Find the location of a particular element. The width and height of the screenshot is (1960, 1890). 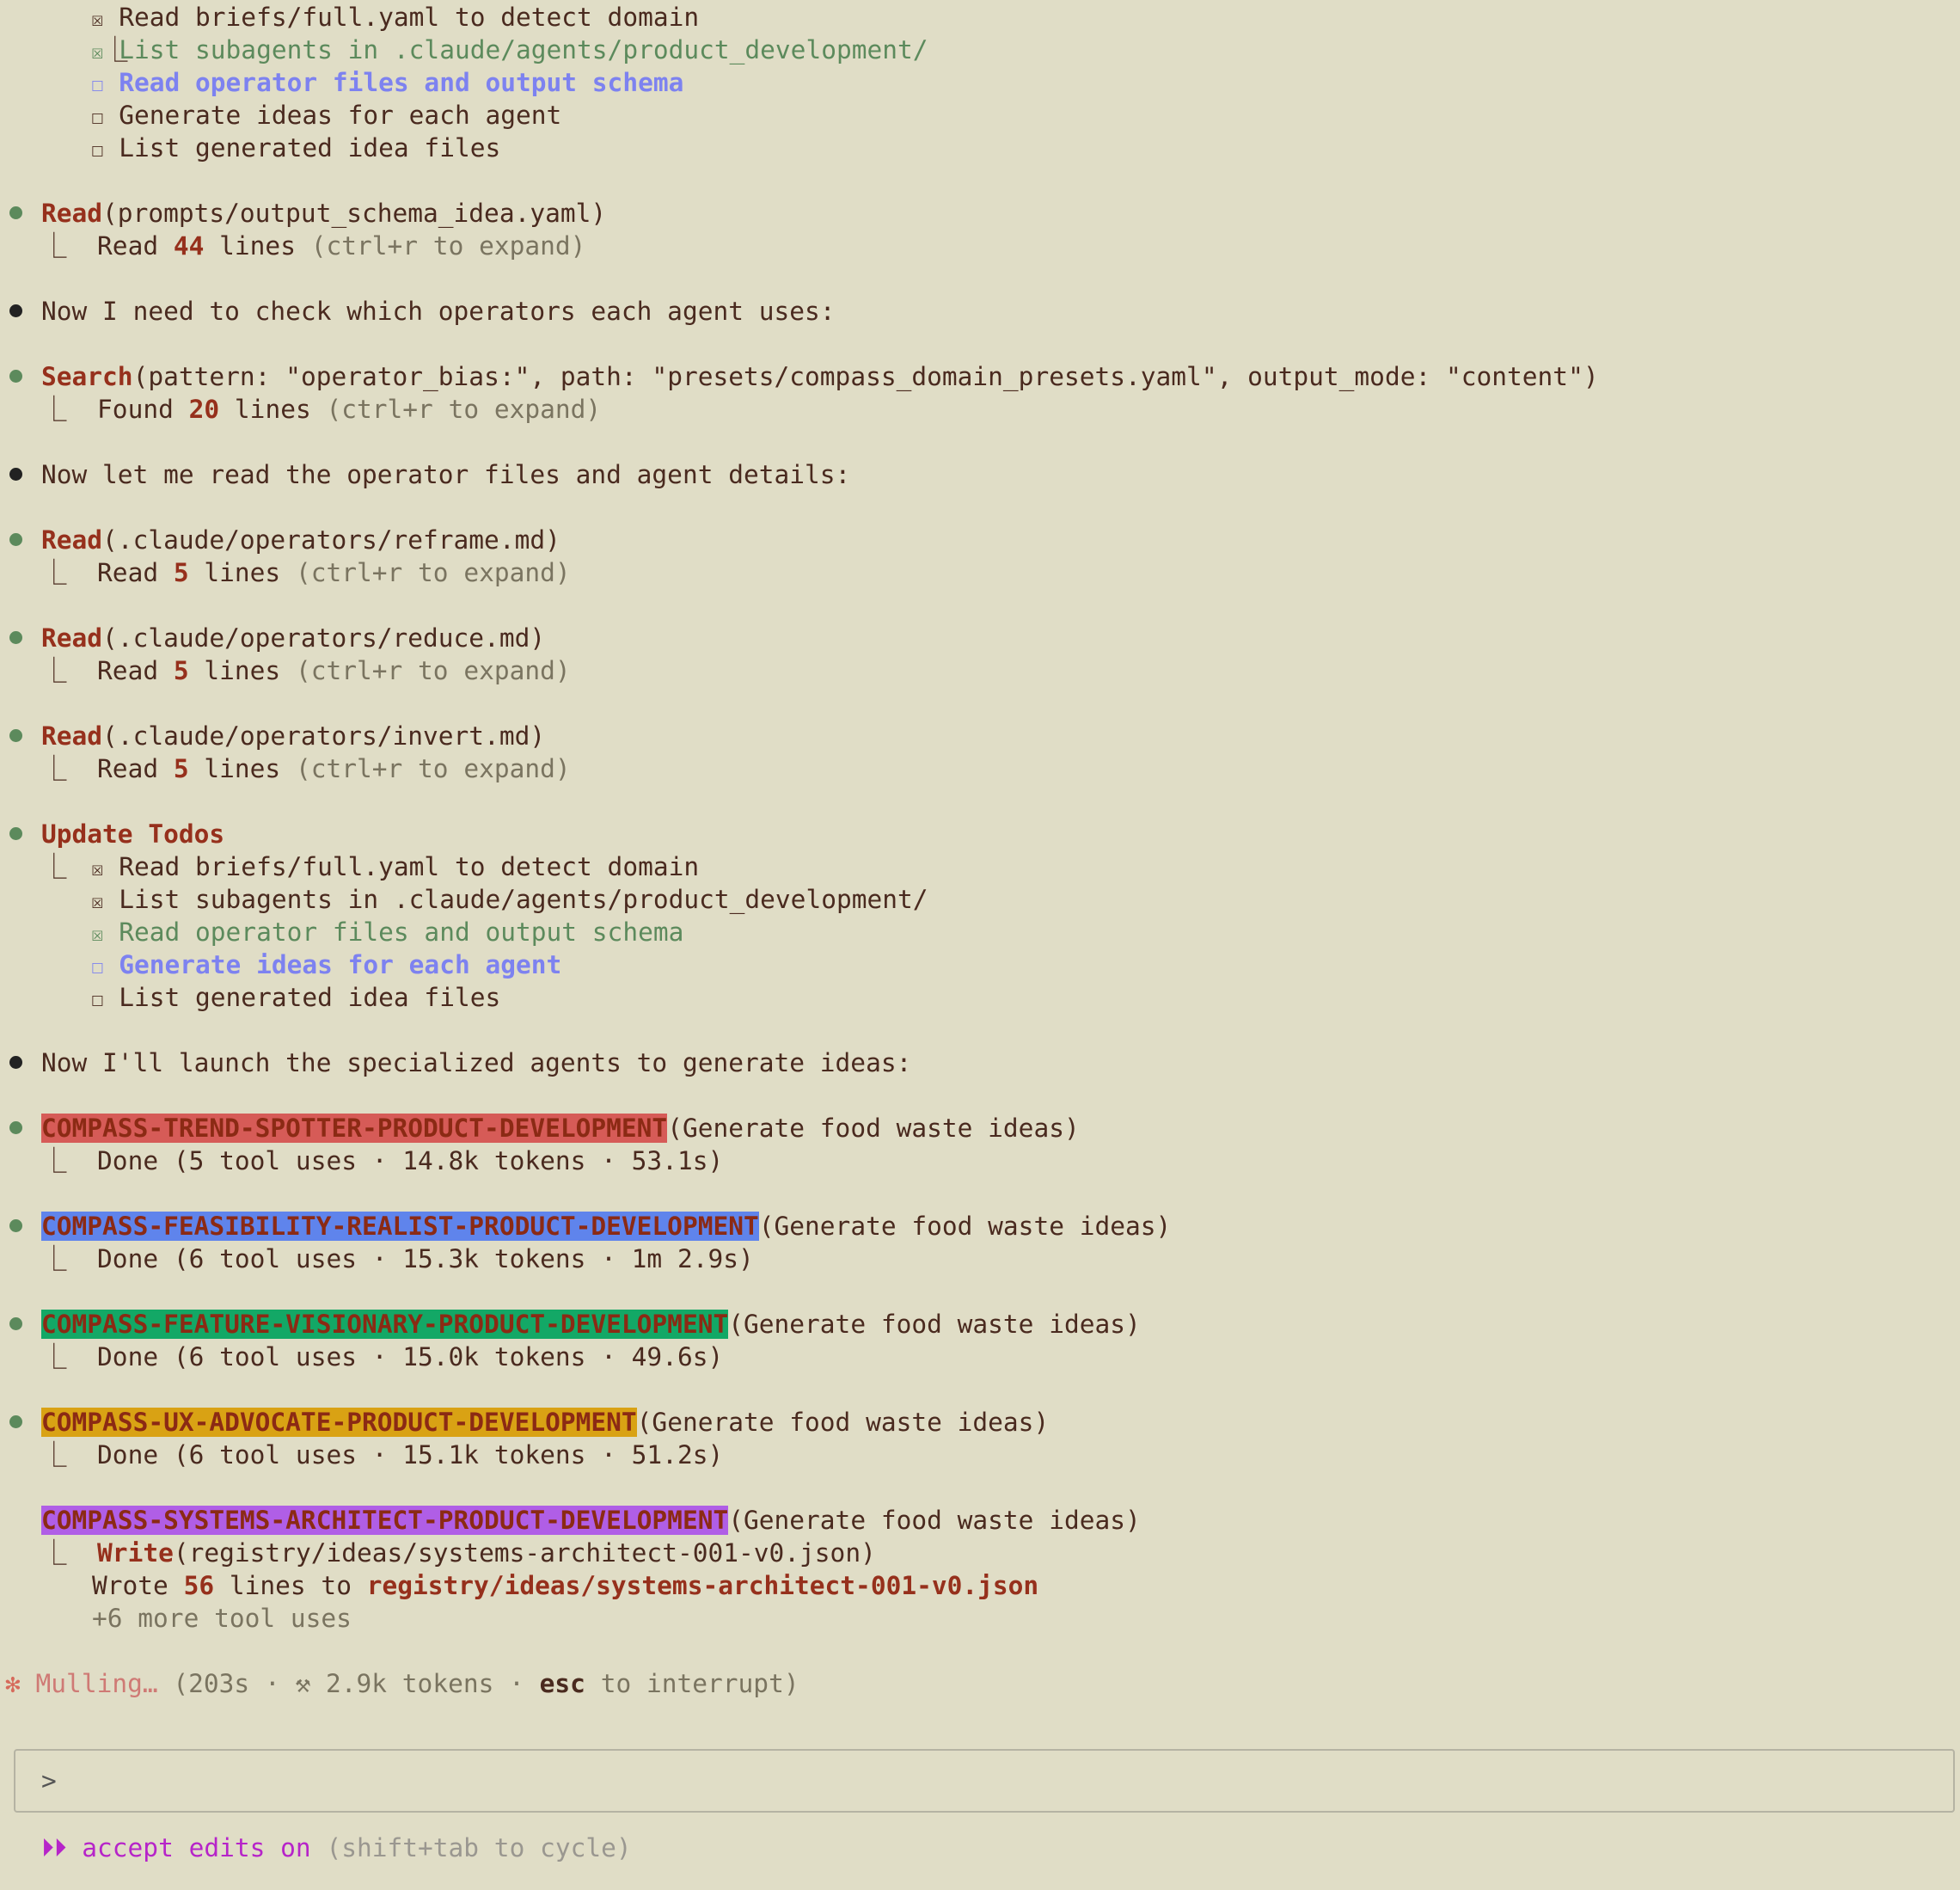

tool-call: Read(.claude/operators/reframe.md) is located at coordinates (300, 540).